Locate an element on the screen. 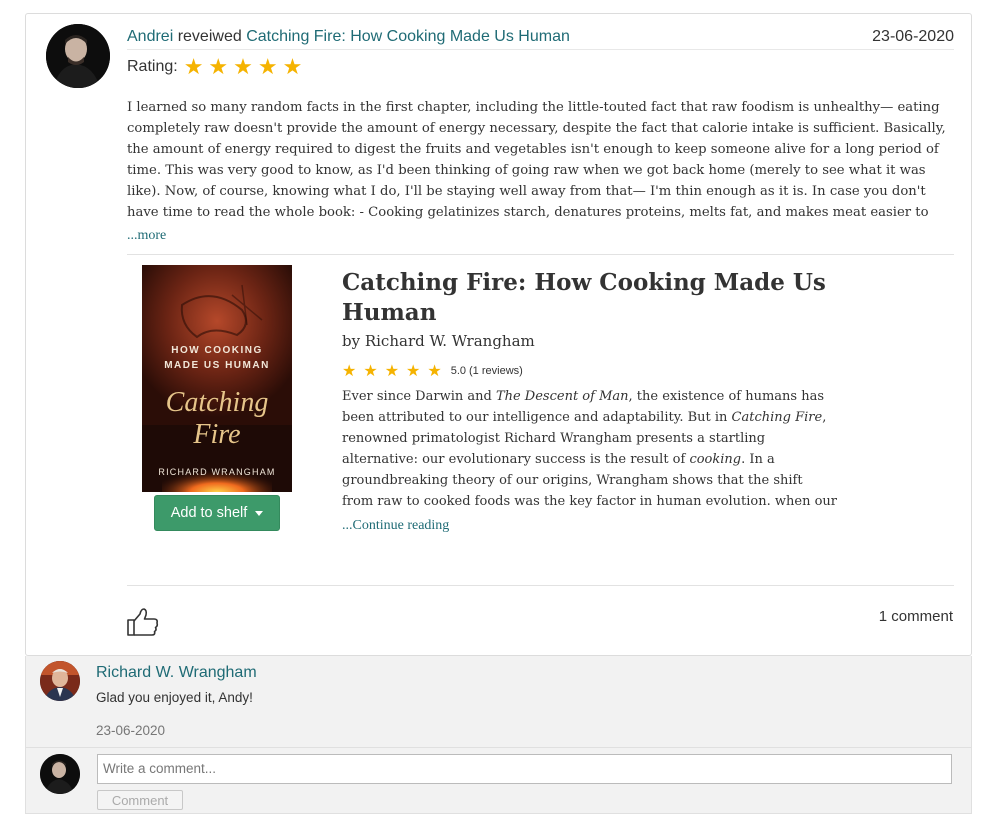 This screenshot has height=834, width=994. comment-date: 23-06-2020 is located at coordinates (131, 730).